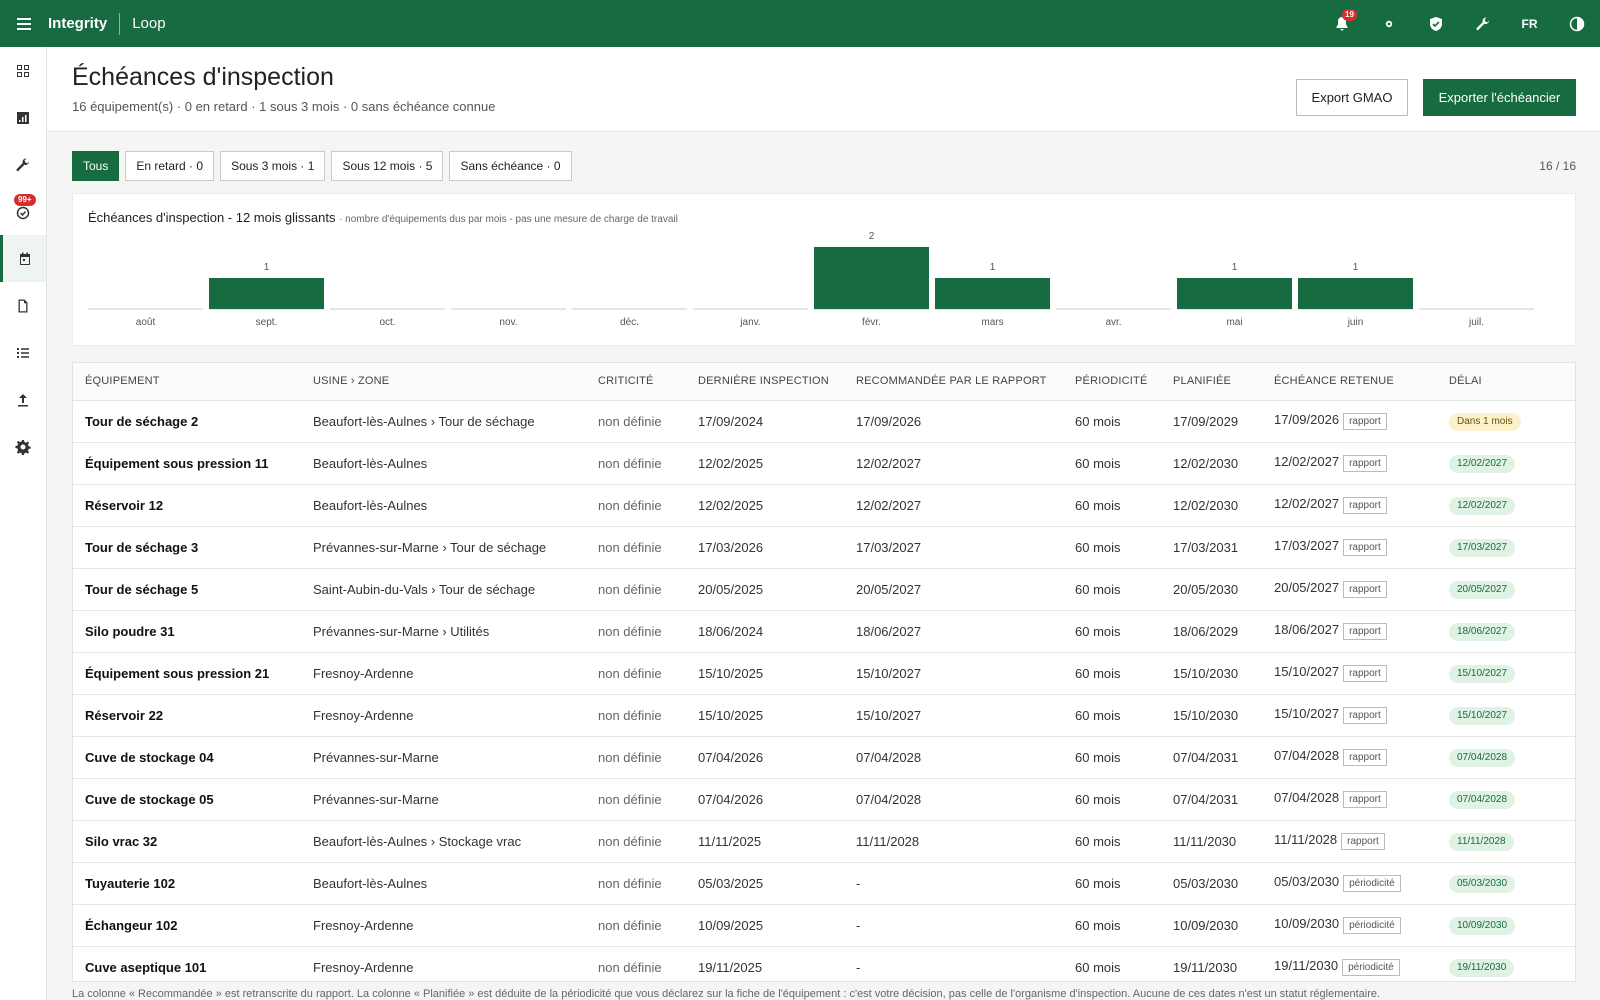 This screenshot has width=1600, height=1000. What do you see at coordinates (1506, 382) in the screenshot?
I see `column-header-delay: DÉLAI` at bounding box center [1506, 382].